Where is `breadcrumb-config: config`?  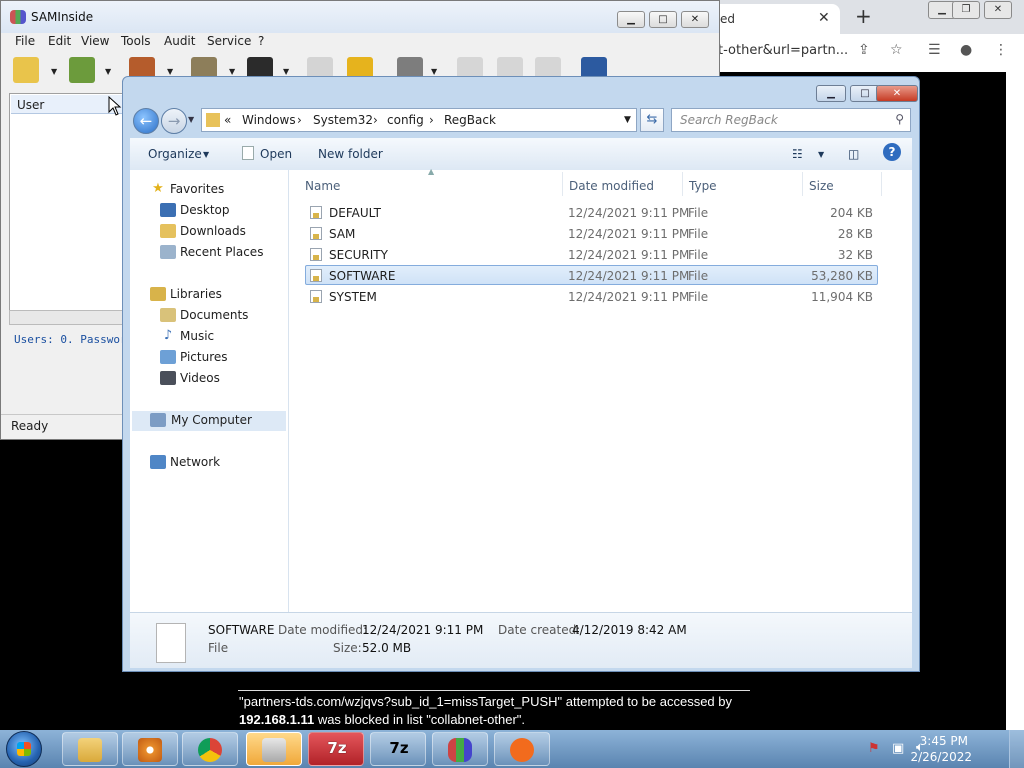
breadcrumb-config: config is located at coordinates (405, 120).